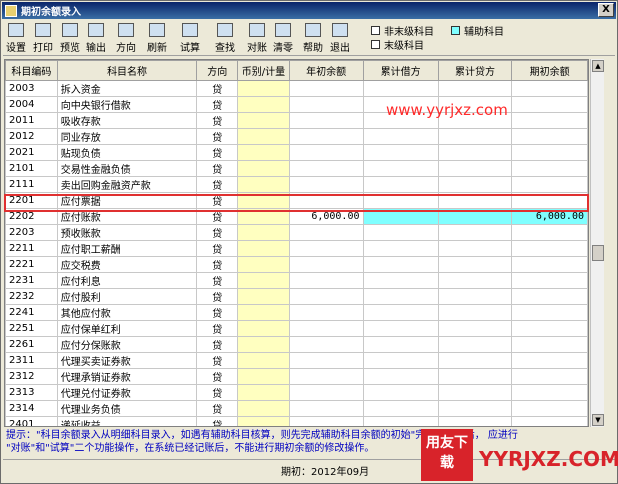 The image size is (618, 484). I want to click on table-row: 2211 应付职工薪酬贷, so click(296, 248).